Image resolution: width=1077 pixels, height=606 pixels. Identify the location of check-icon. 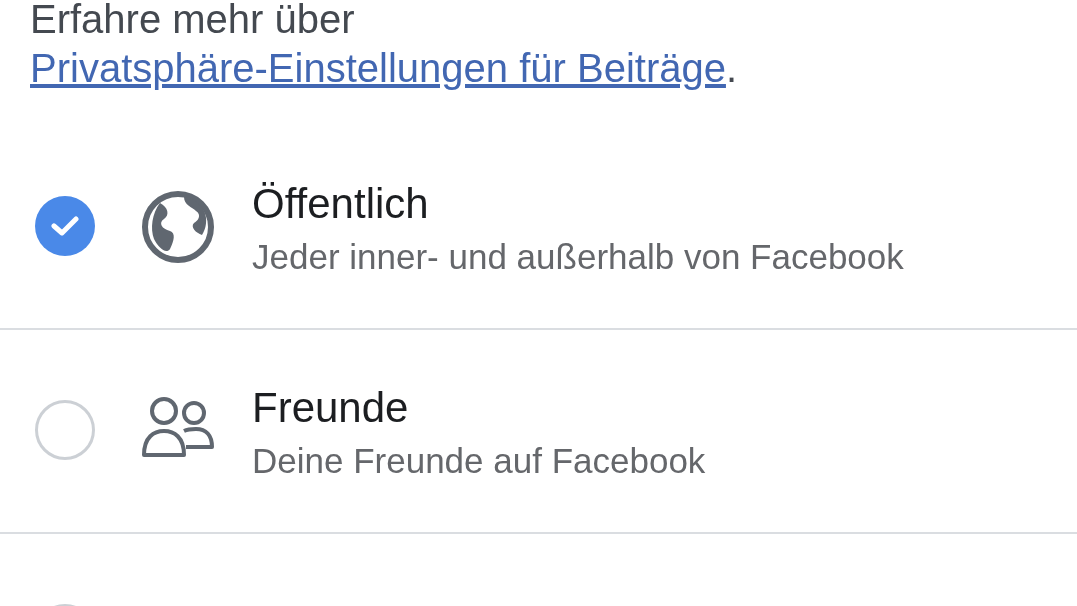
(65, 226).